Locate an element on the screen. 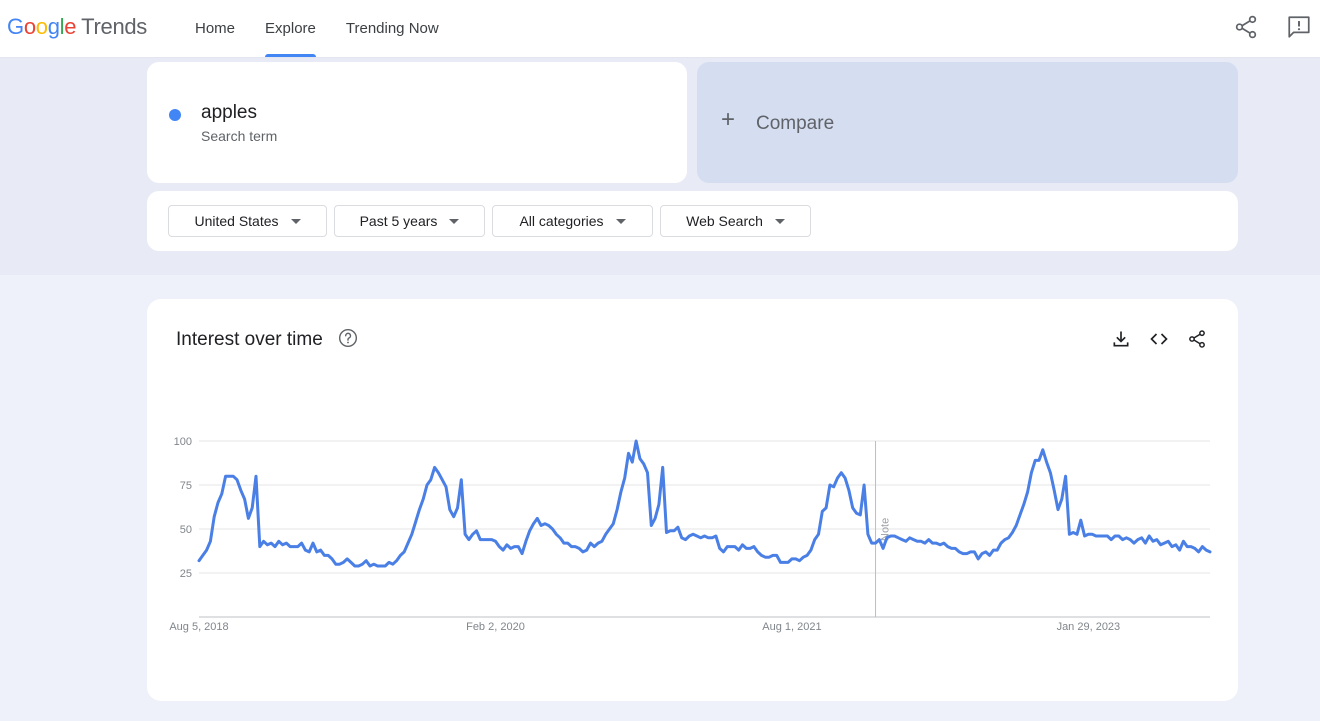  filter-category-label: All categories is located at coordinates (561, 221).